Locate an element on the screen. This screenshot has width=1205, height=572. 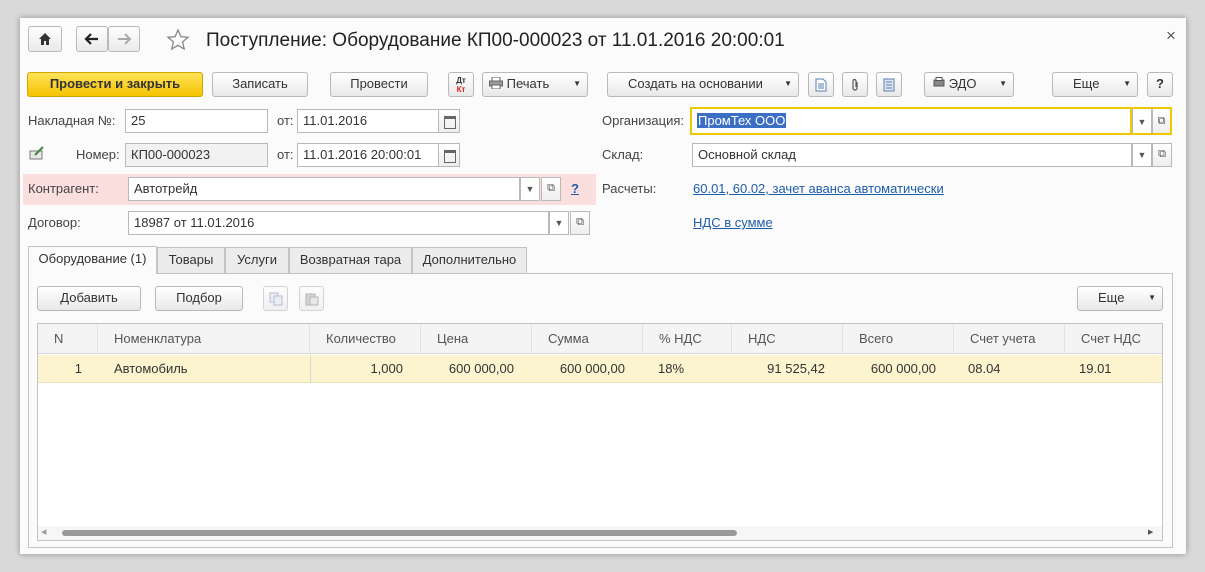
back-button is located at coordinates (92, 39).